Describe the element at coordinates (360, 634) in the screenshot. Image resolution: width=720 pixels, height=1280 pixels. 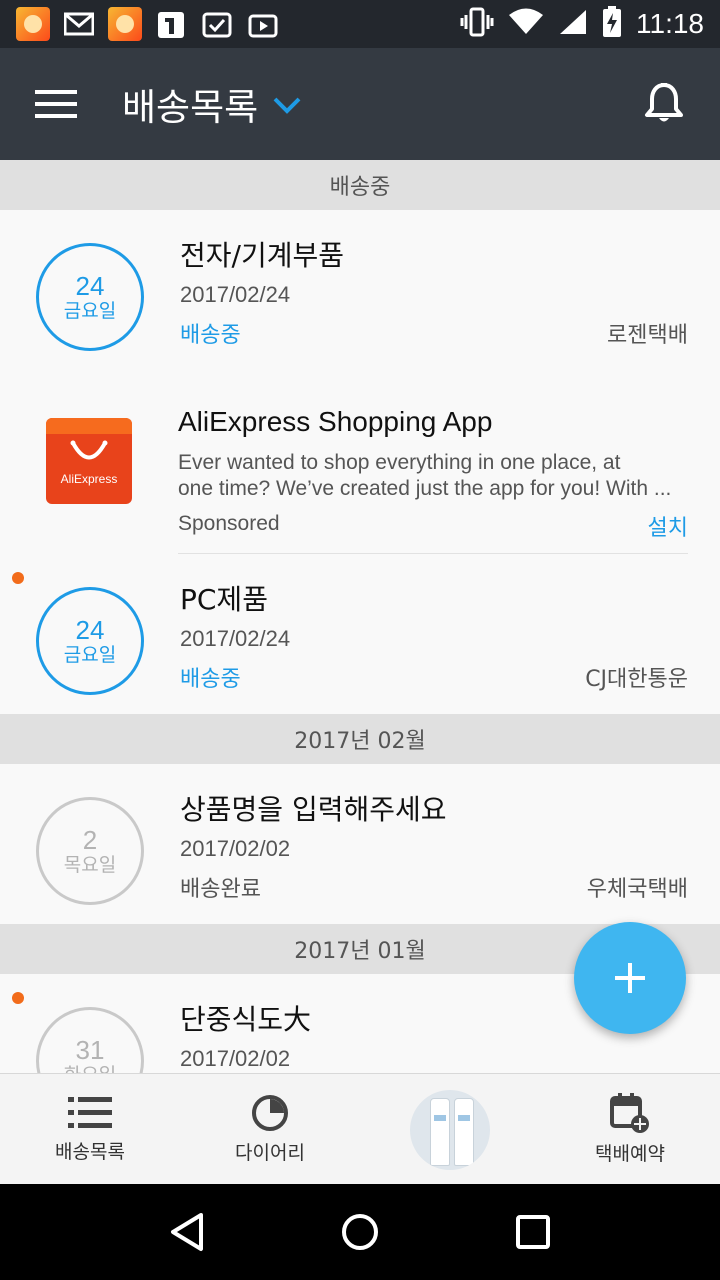
I see `delivery-item: 24 금요일 PC제품 2017/02/24 배송중 CJ대한통운` at that location.